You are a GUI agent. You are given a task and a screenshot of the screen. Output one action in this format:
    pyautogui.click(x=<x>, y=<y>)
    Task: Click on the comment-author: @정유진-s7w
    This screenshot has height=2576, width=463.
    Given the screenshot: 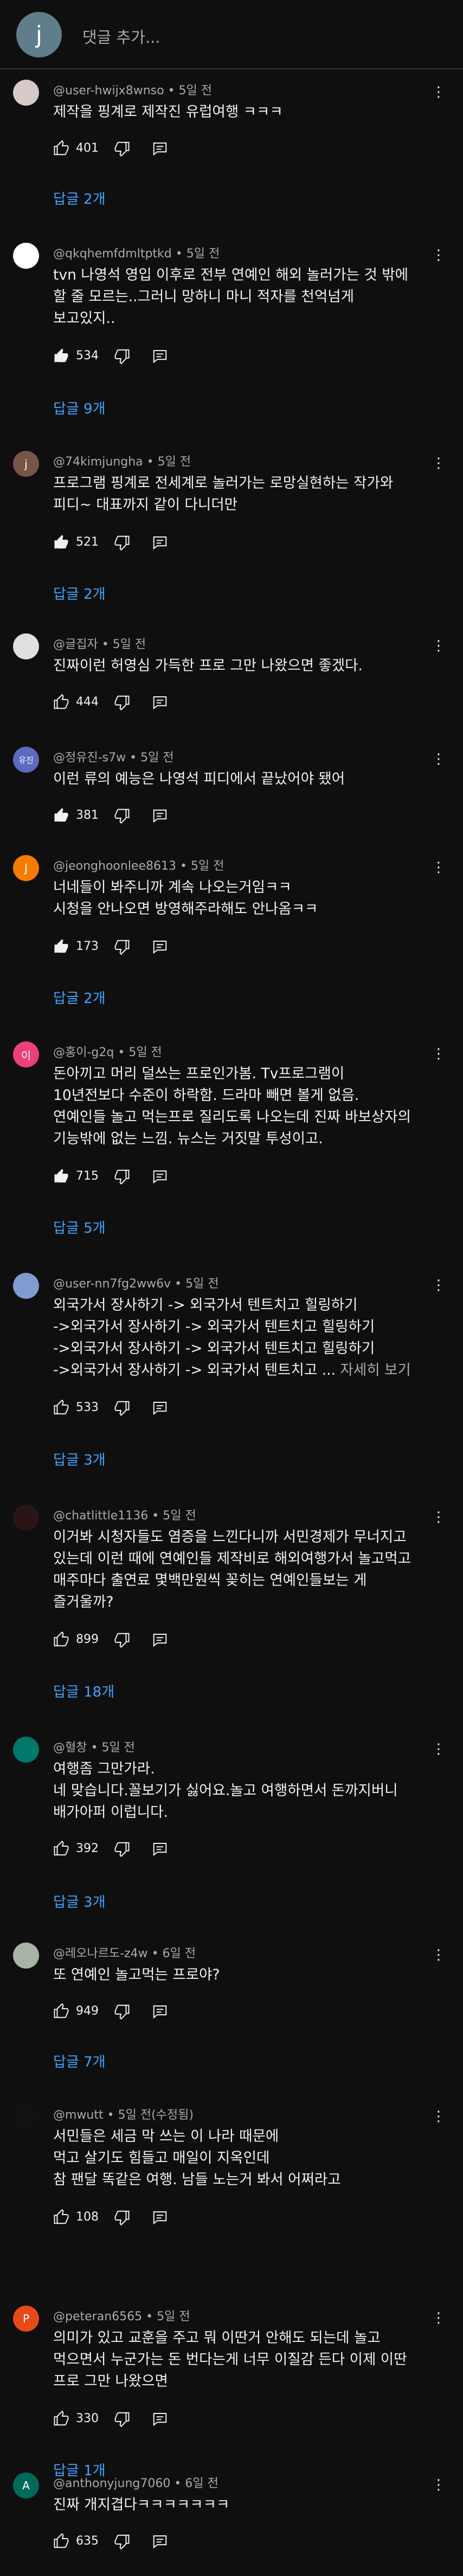 What is the action you would take?
    pyautogui.click(x=90, y=758)
    